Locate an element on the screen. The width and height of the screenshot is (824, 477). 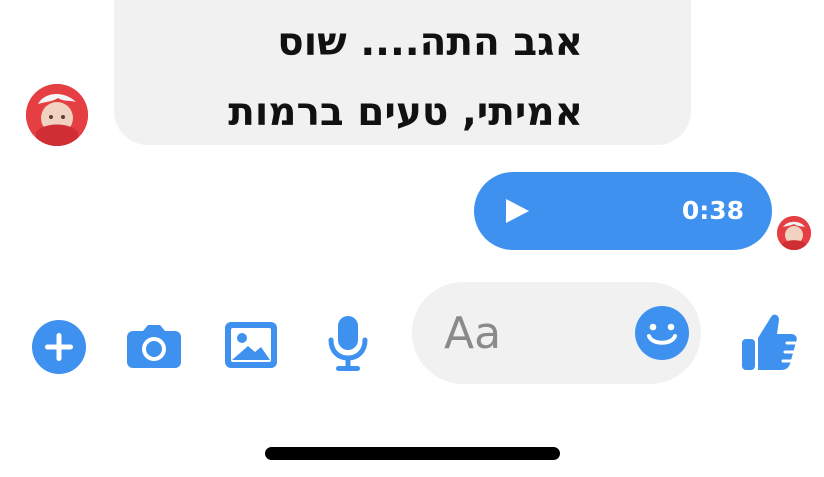
play-icon is located at coordinates (517, 211).